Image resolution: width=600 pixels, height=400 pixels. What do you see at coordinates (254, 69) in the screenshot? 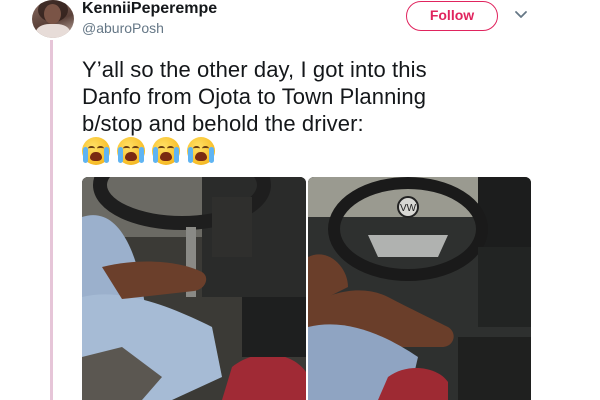
I see `tweet-text-line: Y’all so the other day, I got into this` at bounding box center [254, 69].